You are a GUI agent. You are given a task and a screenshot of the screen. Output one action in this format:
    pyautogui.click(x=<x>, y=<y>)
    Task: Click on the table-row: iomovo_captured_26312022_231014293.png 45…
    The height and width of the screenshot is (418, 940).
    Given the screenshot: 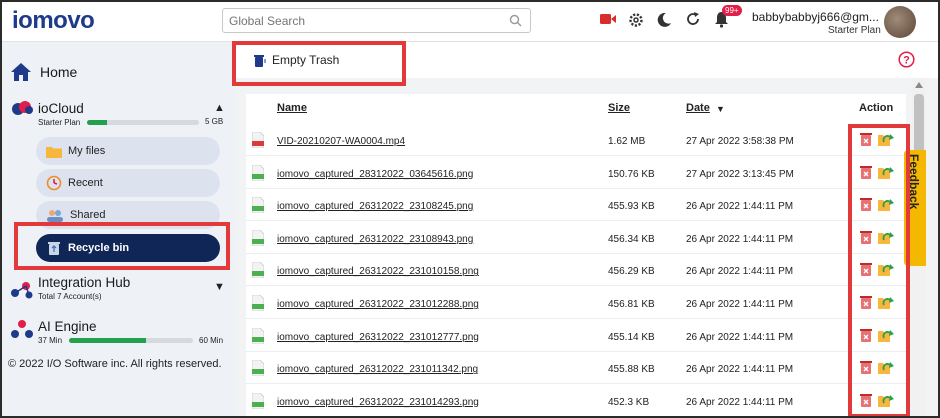 What is the action you would take?
    pyautogui.click(x=576, y=401)
    